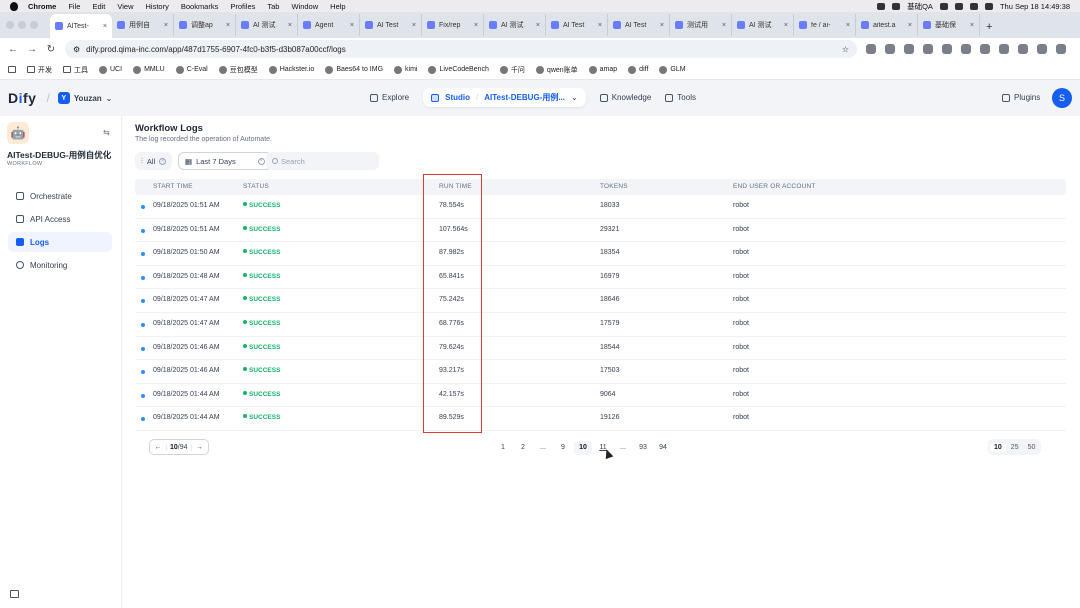 The image size is (1080, 608). Describe the element at coordinates (158, 447) in the screenshot. I see `prev-page-button: ←` at that location.